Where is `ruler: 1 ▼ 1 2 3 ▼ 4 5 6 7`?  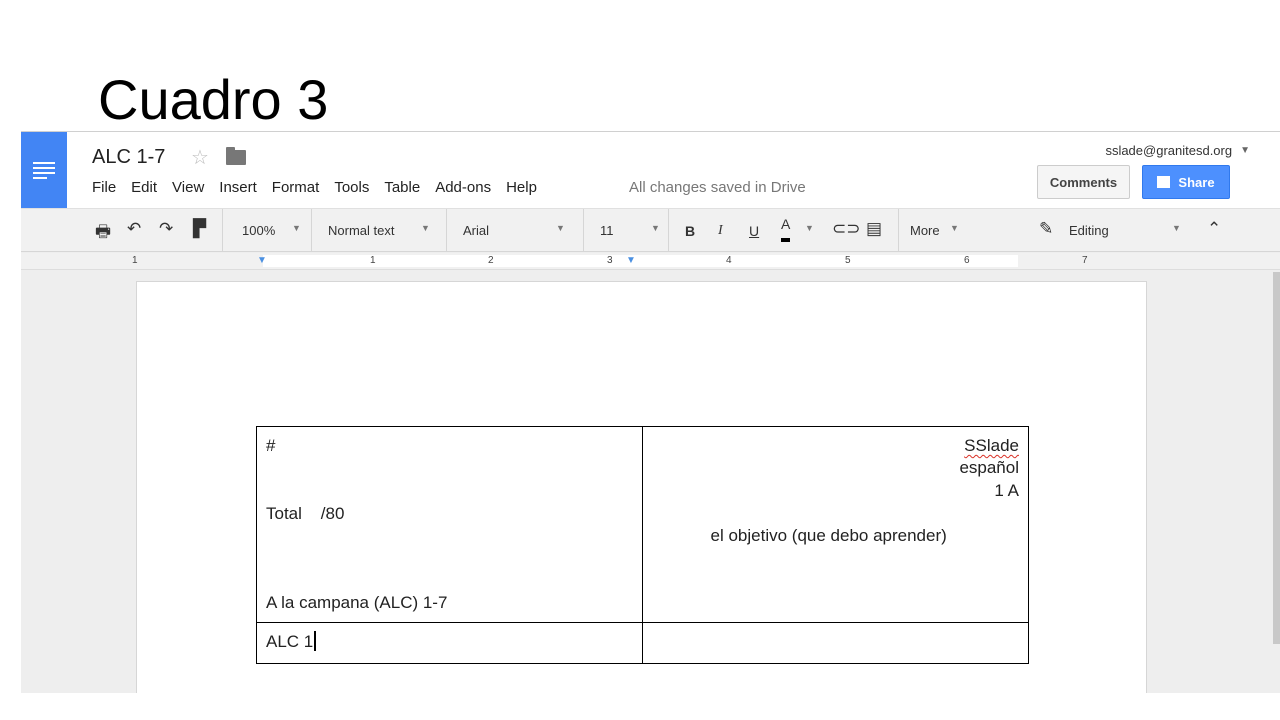
ruler: 1 ▼ 1 2 3 ▼ 4 5 6 7 is located at coordinates (650, 261).